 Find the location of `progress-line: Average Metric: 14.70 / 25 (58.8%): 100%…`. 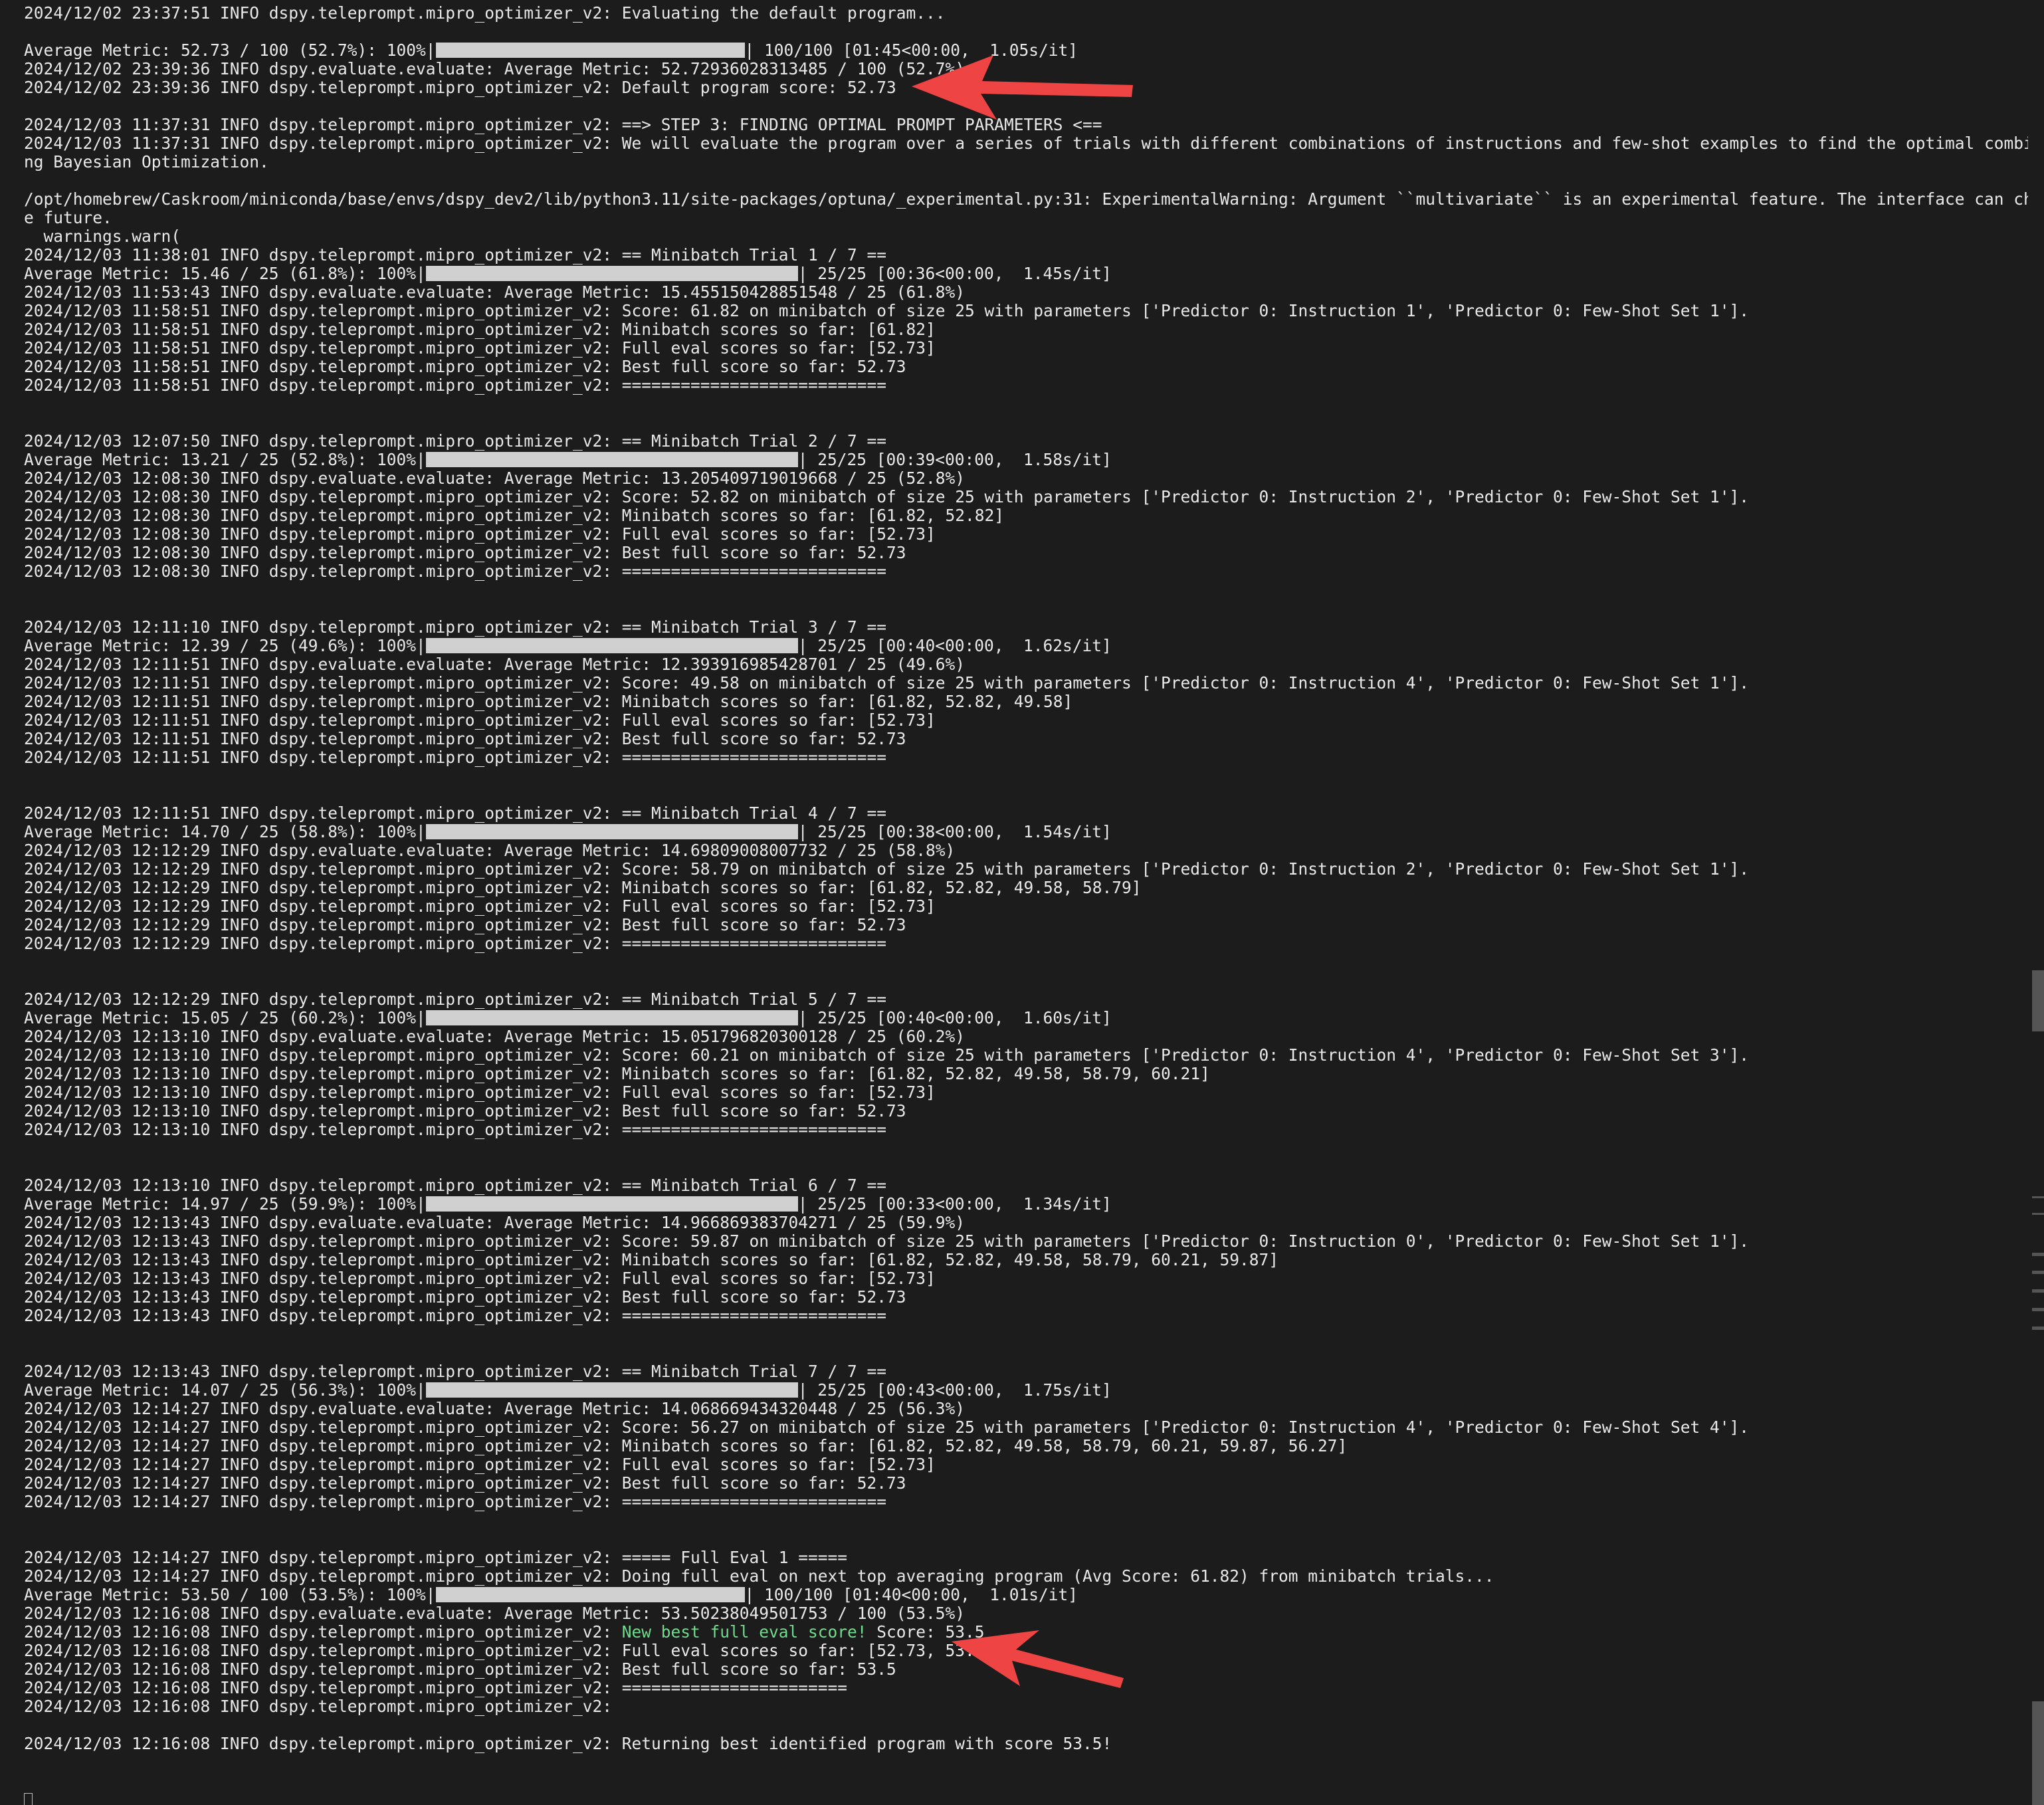

progress-line: Average Metric: 14.70 / 25 (58.8%): 100%… is located at coordinates (1024, 832).